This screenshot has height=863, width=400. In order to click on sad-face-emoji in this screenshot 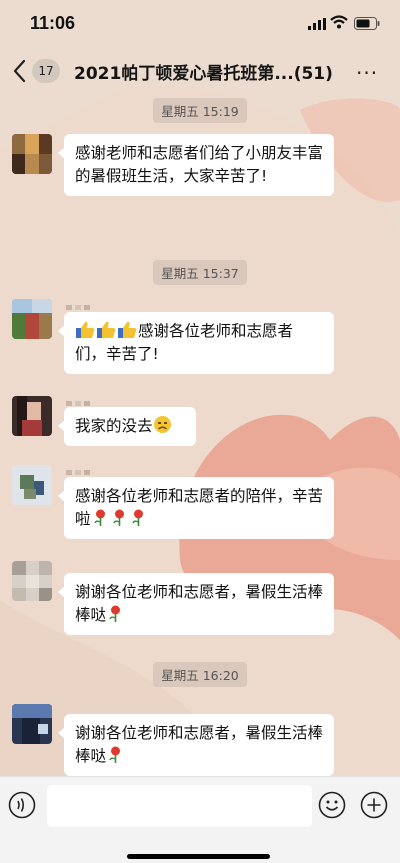, I will do `click(162, 424)`.